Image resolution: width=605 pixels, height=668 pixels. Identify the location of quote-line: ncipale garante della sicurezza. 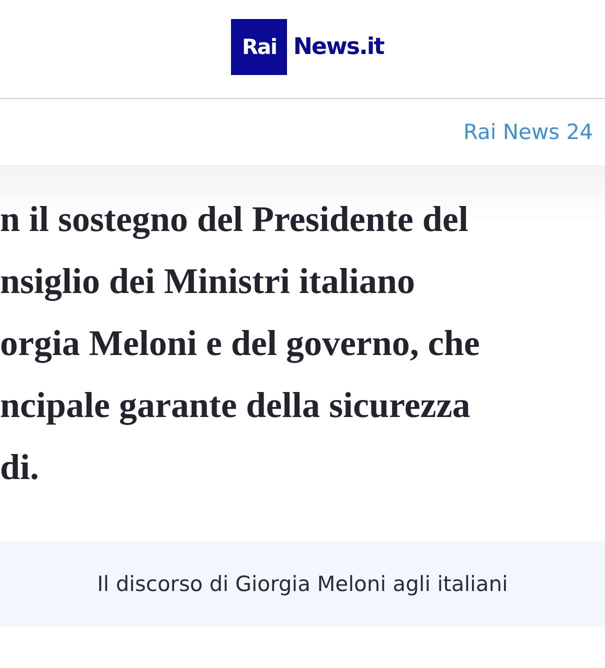
(236, 405).